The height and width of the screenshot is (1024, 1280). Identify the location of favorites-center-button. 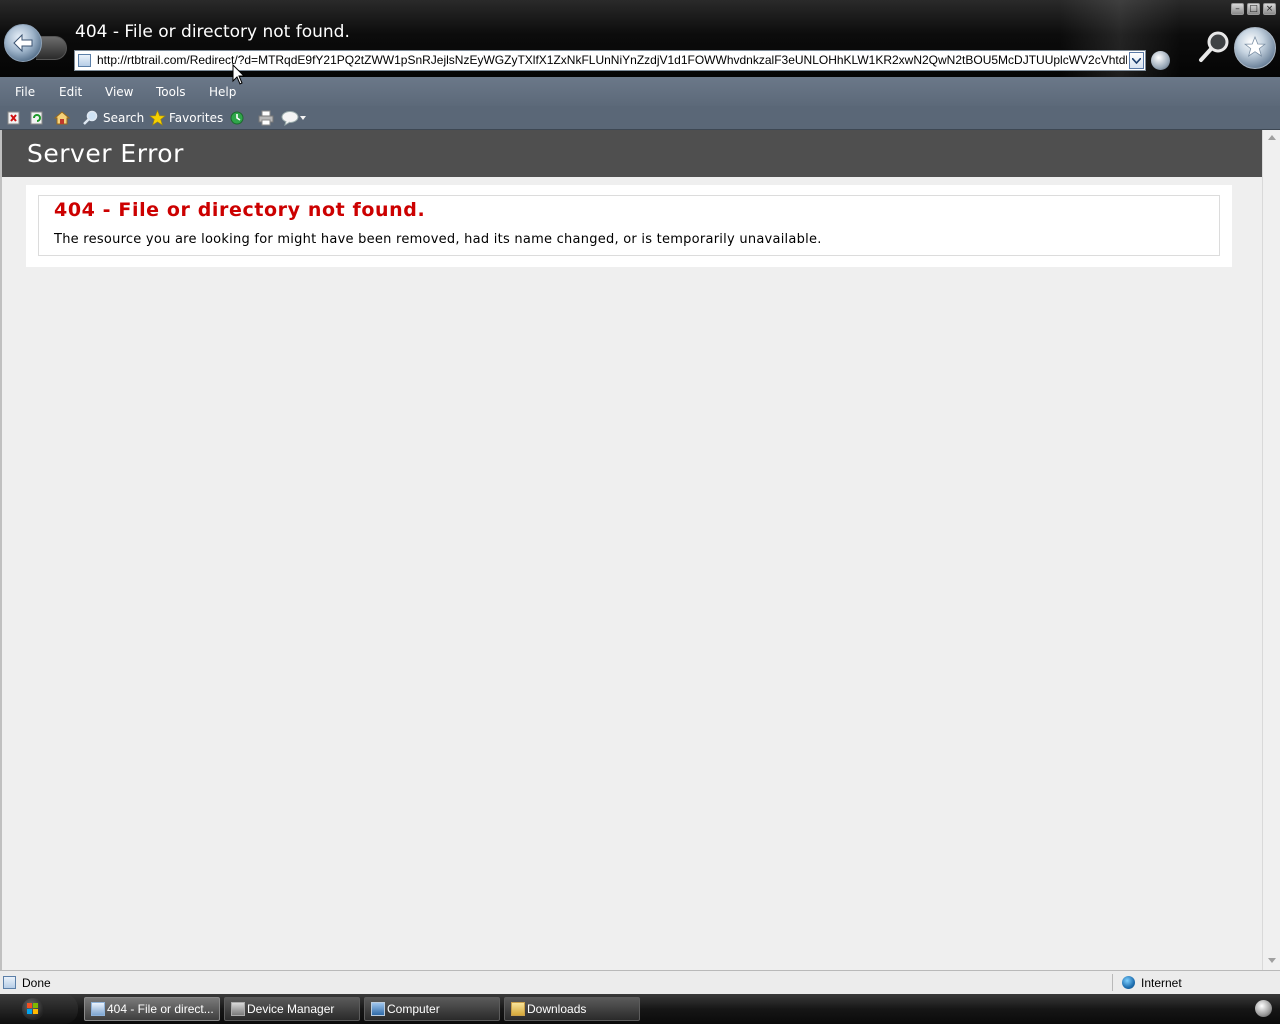
(1255, 48).